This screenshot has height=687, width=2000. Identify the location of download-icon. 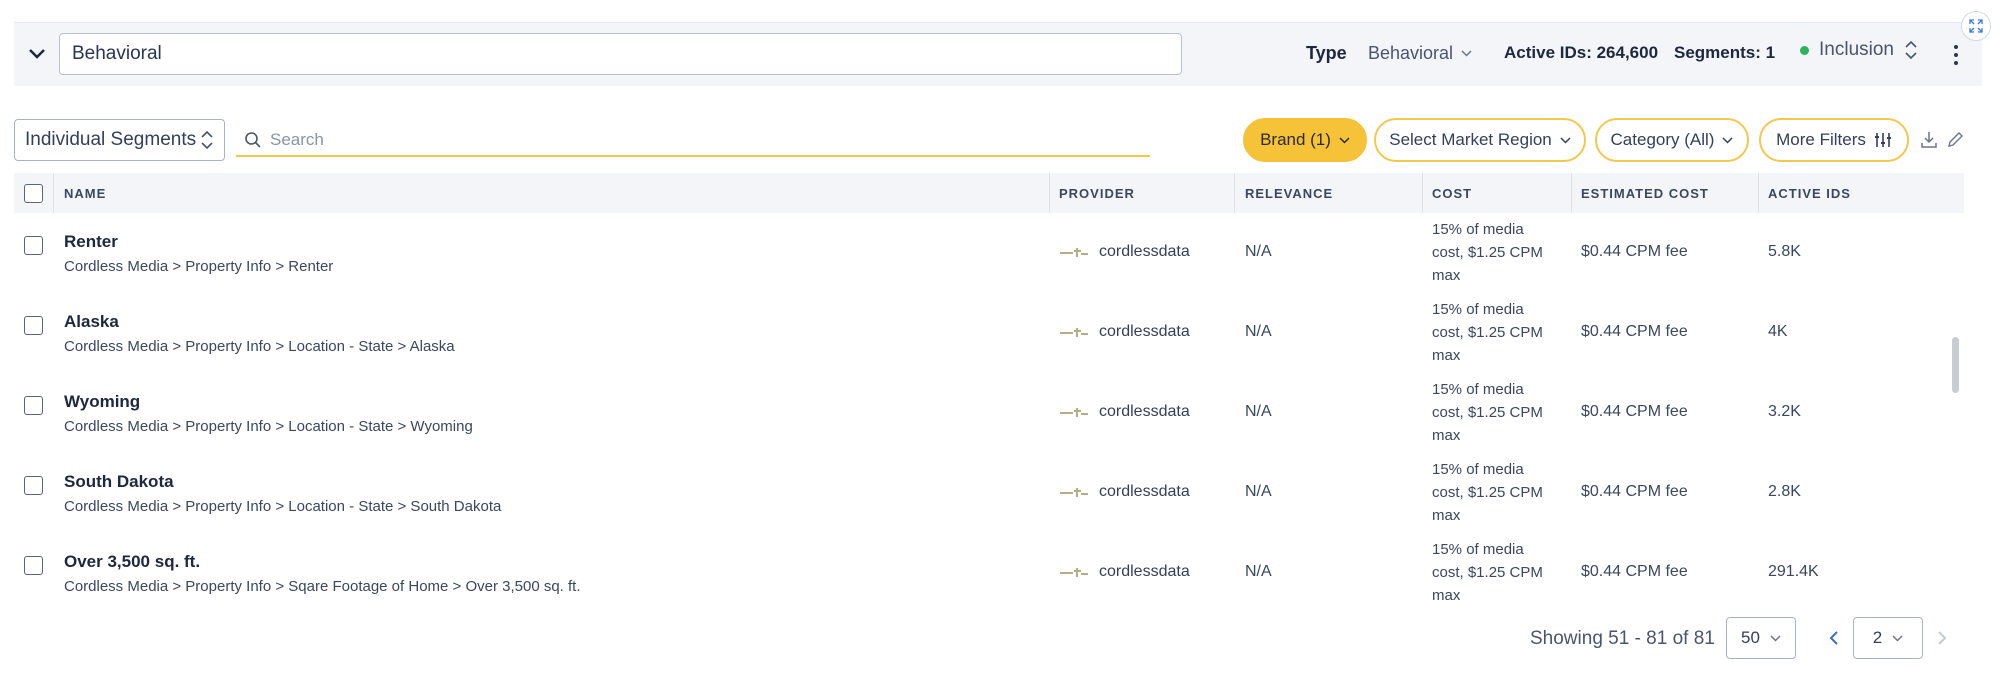
(1929, 140).